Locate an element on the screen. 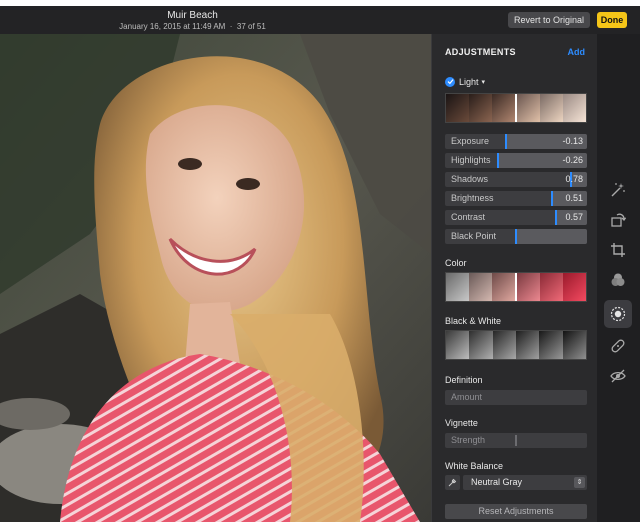 The height and width of the screenshot is (529, 640). filters-icon is located at coordinates (618, 280).